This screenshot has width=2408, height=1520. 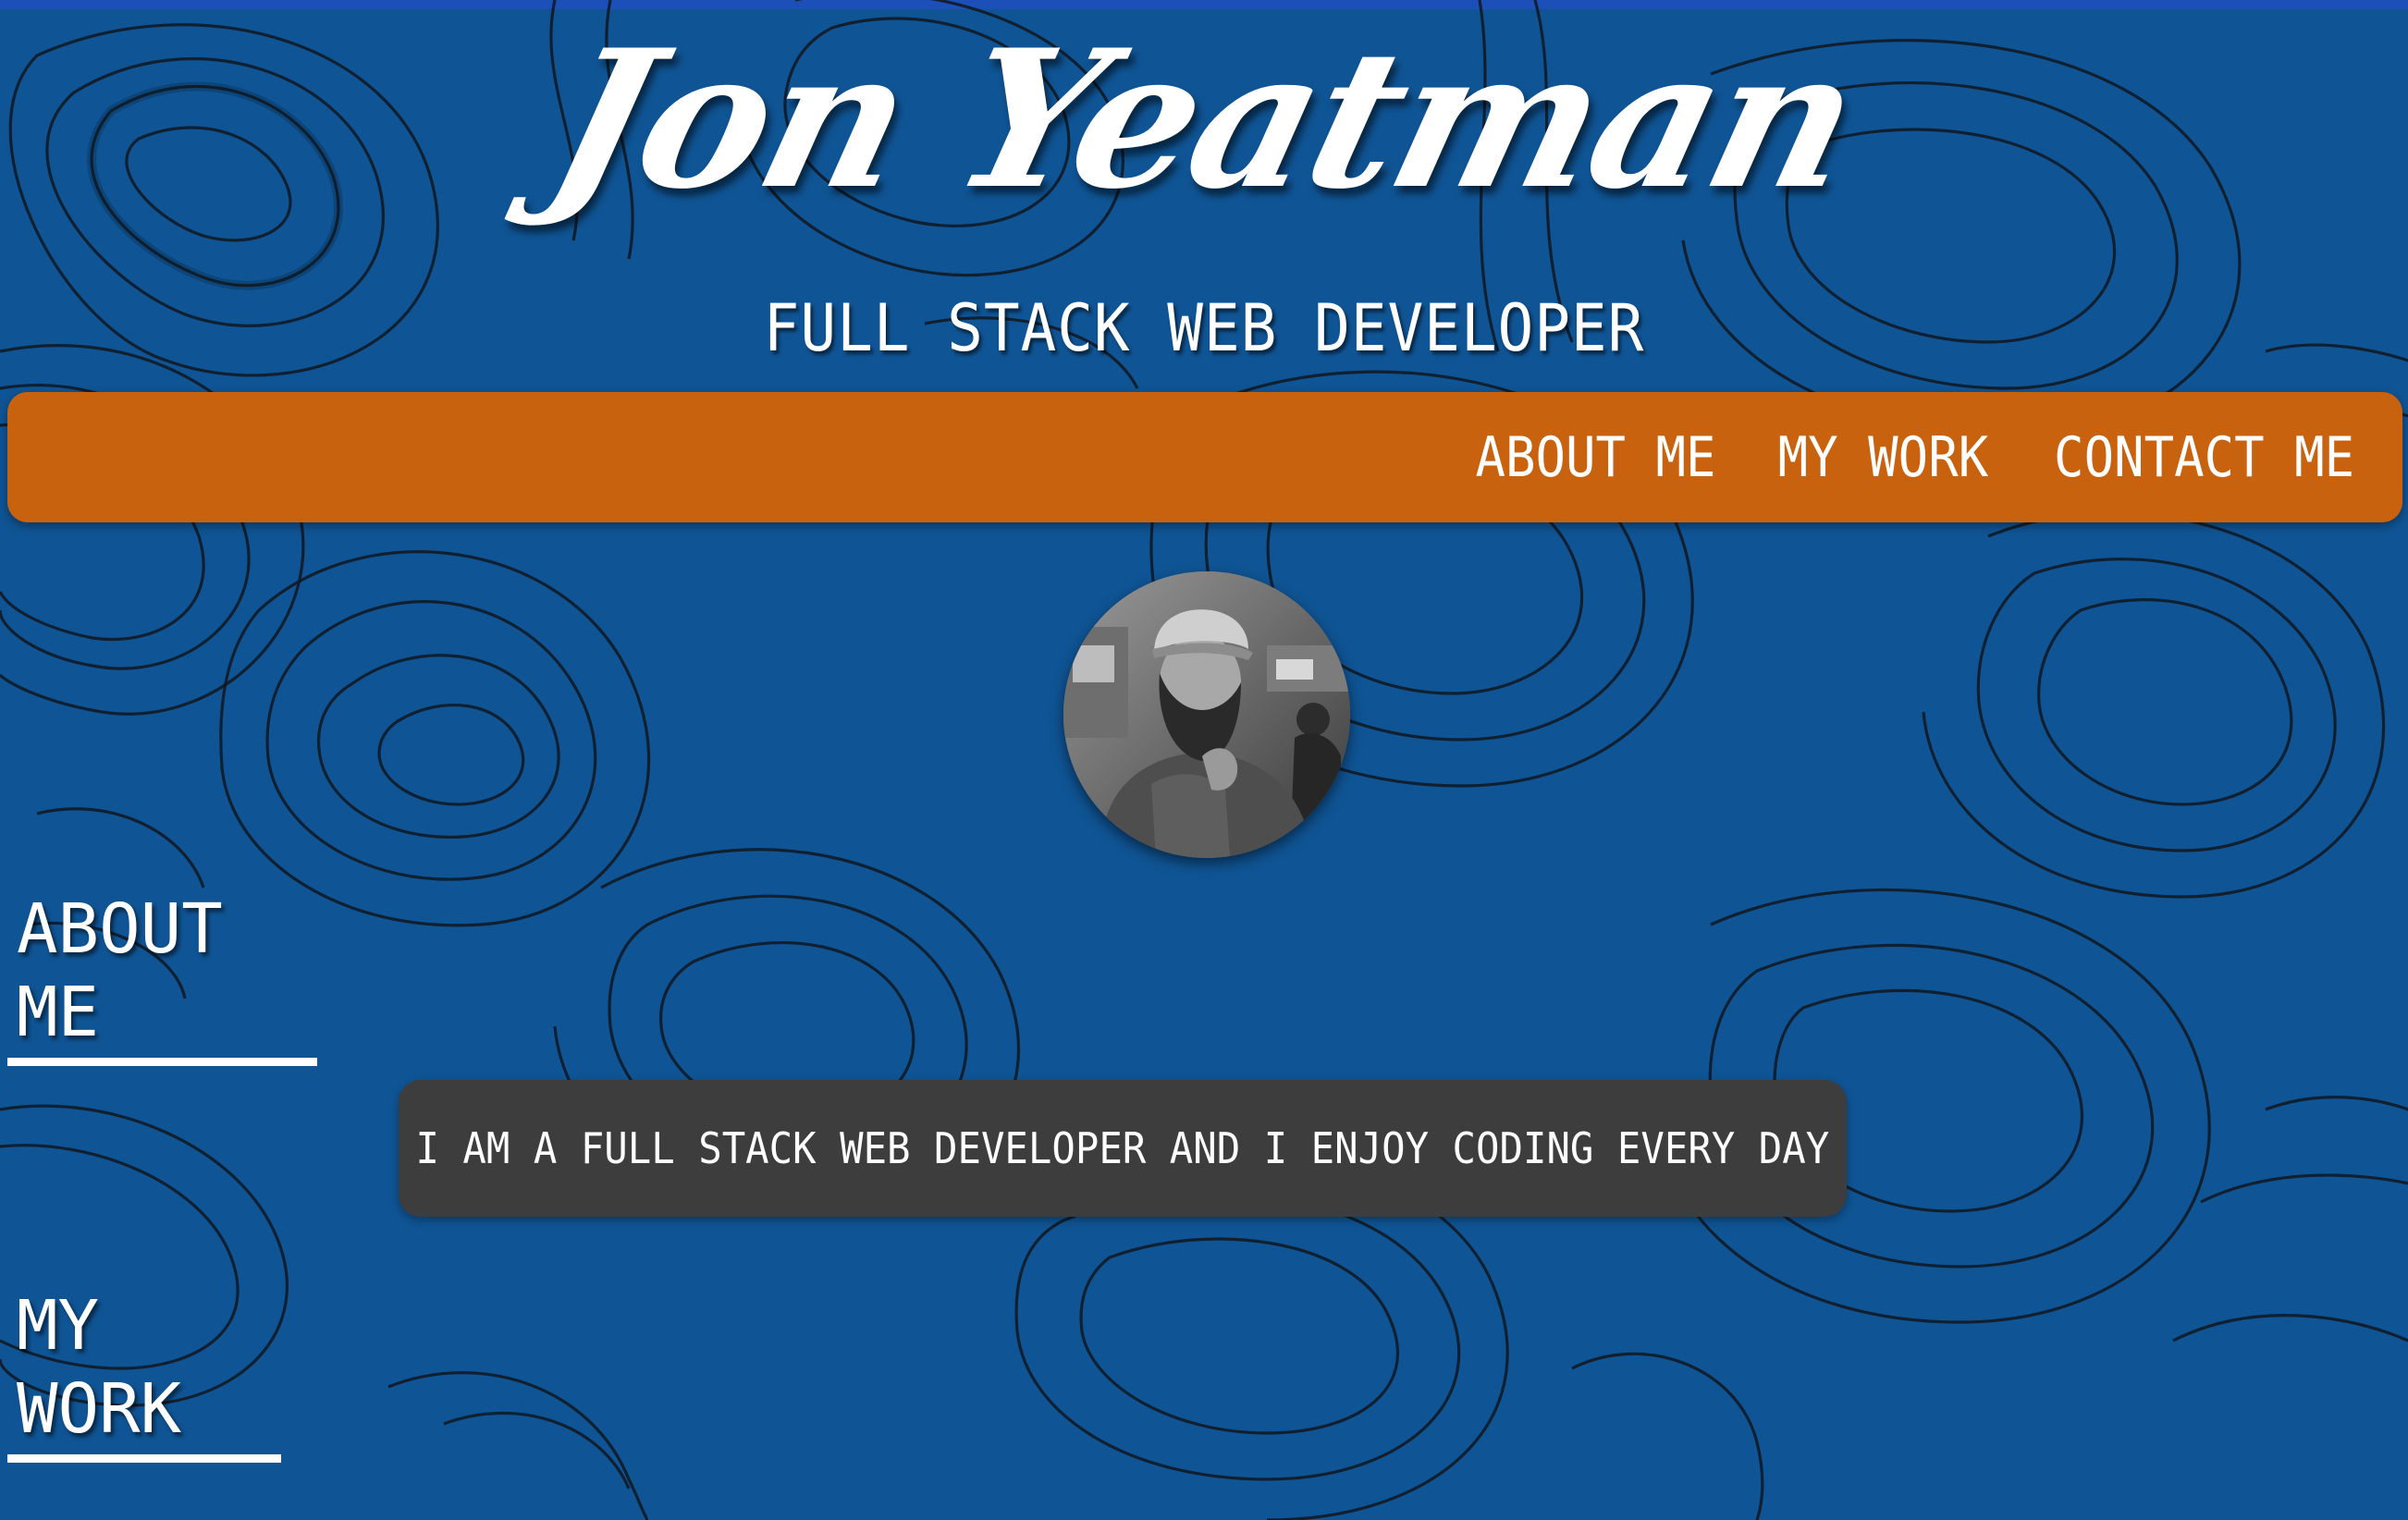 What do you see at coordinates (1204, 457) in the screenshot?
I see `nav-bar: ABOUT ME MY WORK CONTACT ME` at bounding box center [1204, 457].